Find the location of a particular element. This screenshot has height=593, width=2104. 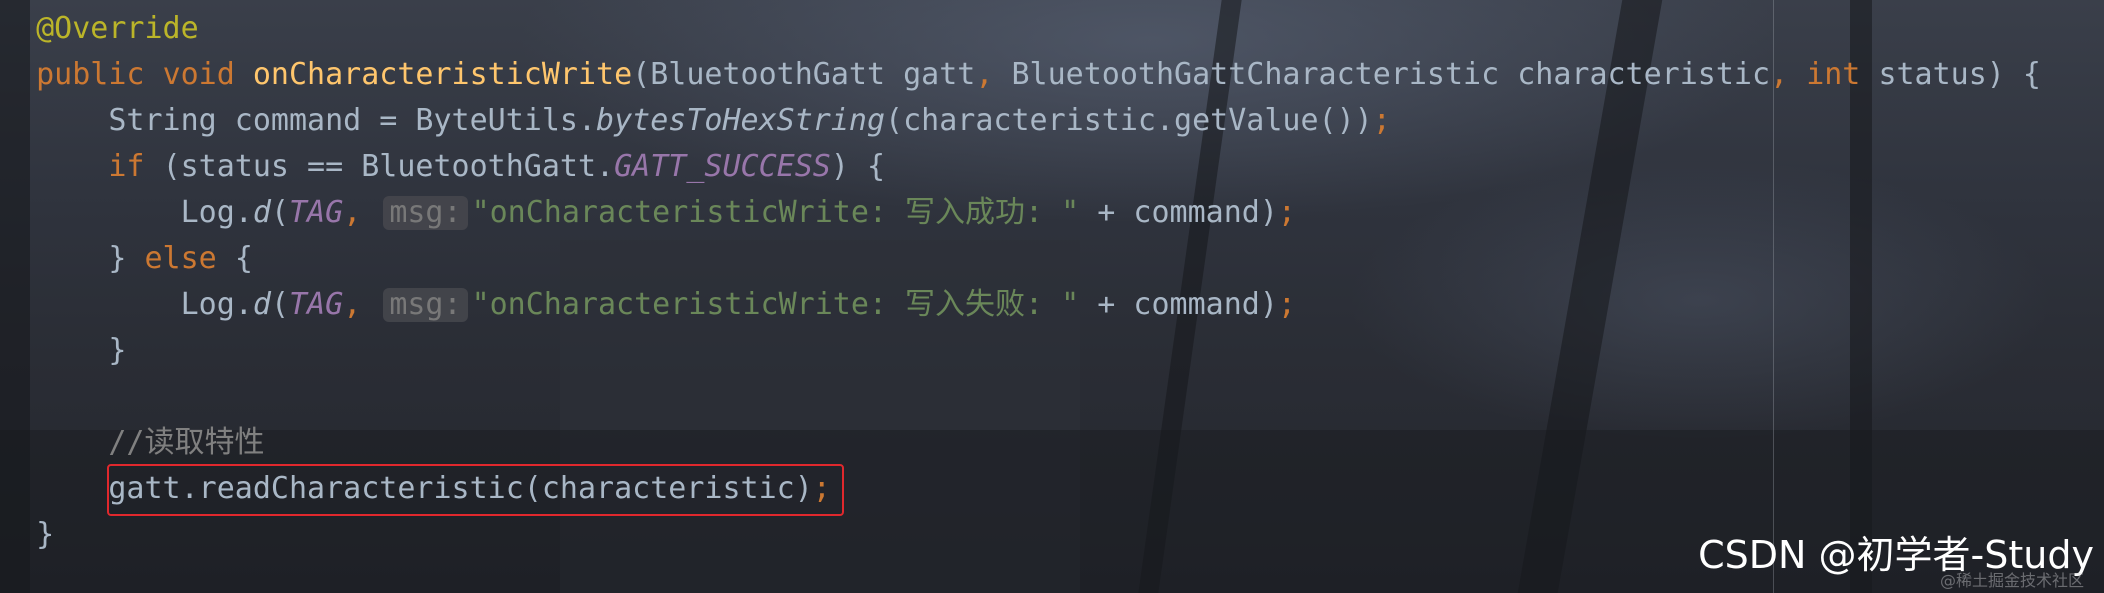

code-token: void is located at coordinates (207, 74).